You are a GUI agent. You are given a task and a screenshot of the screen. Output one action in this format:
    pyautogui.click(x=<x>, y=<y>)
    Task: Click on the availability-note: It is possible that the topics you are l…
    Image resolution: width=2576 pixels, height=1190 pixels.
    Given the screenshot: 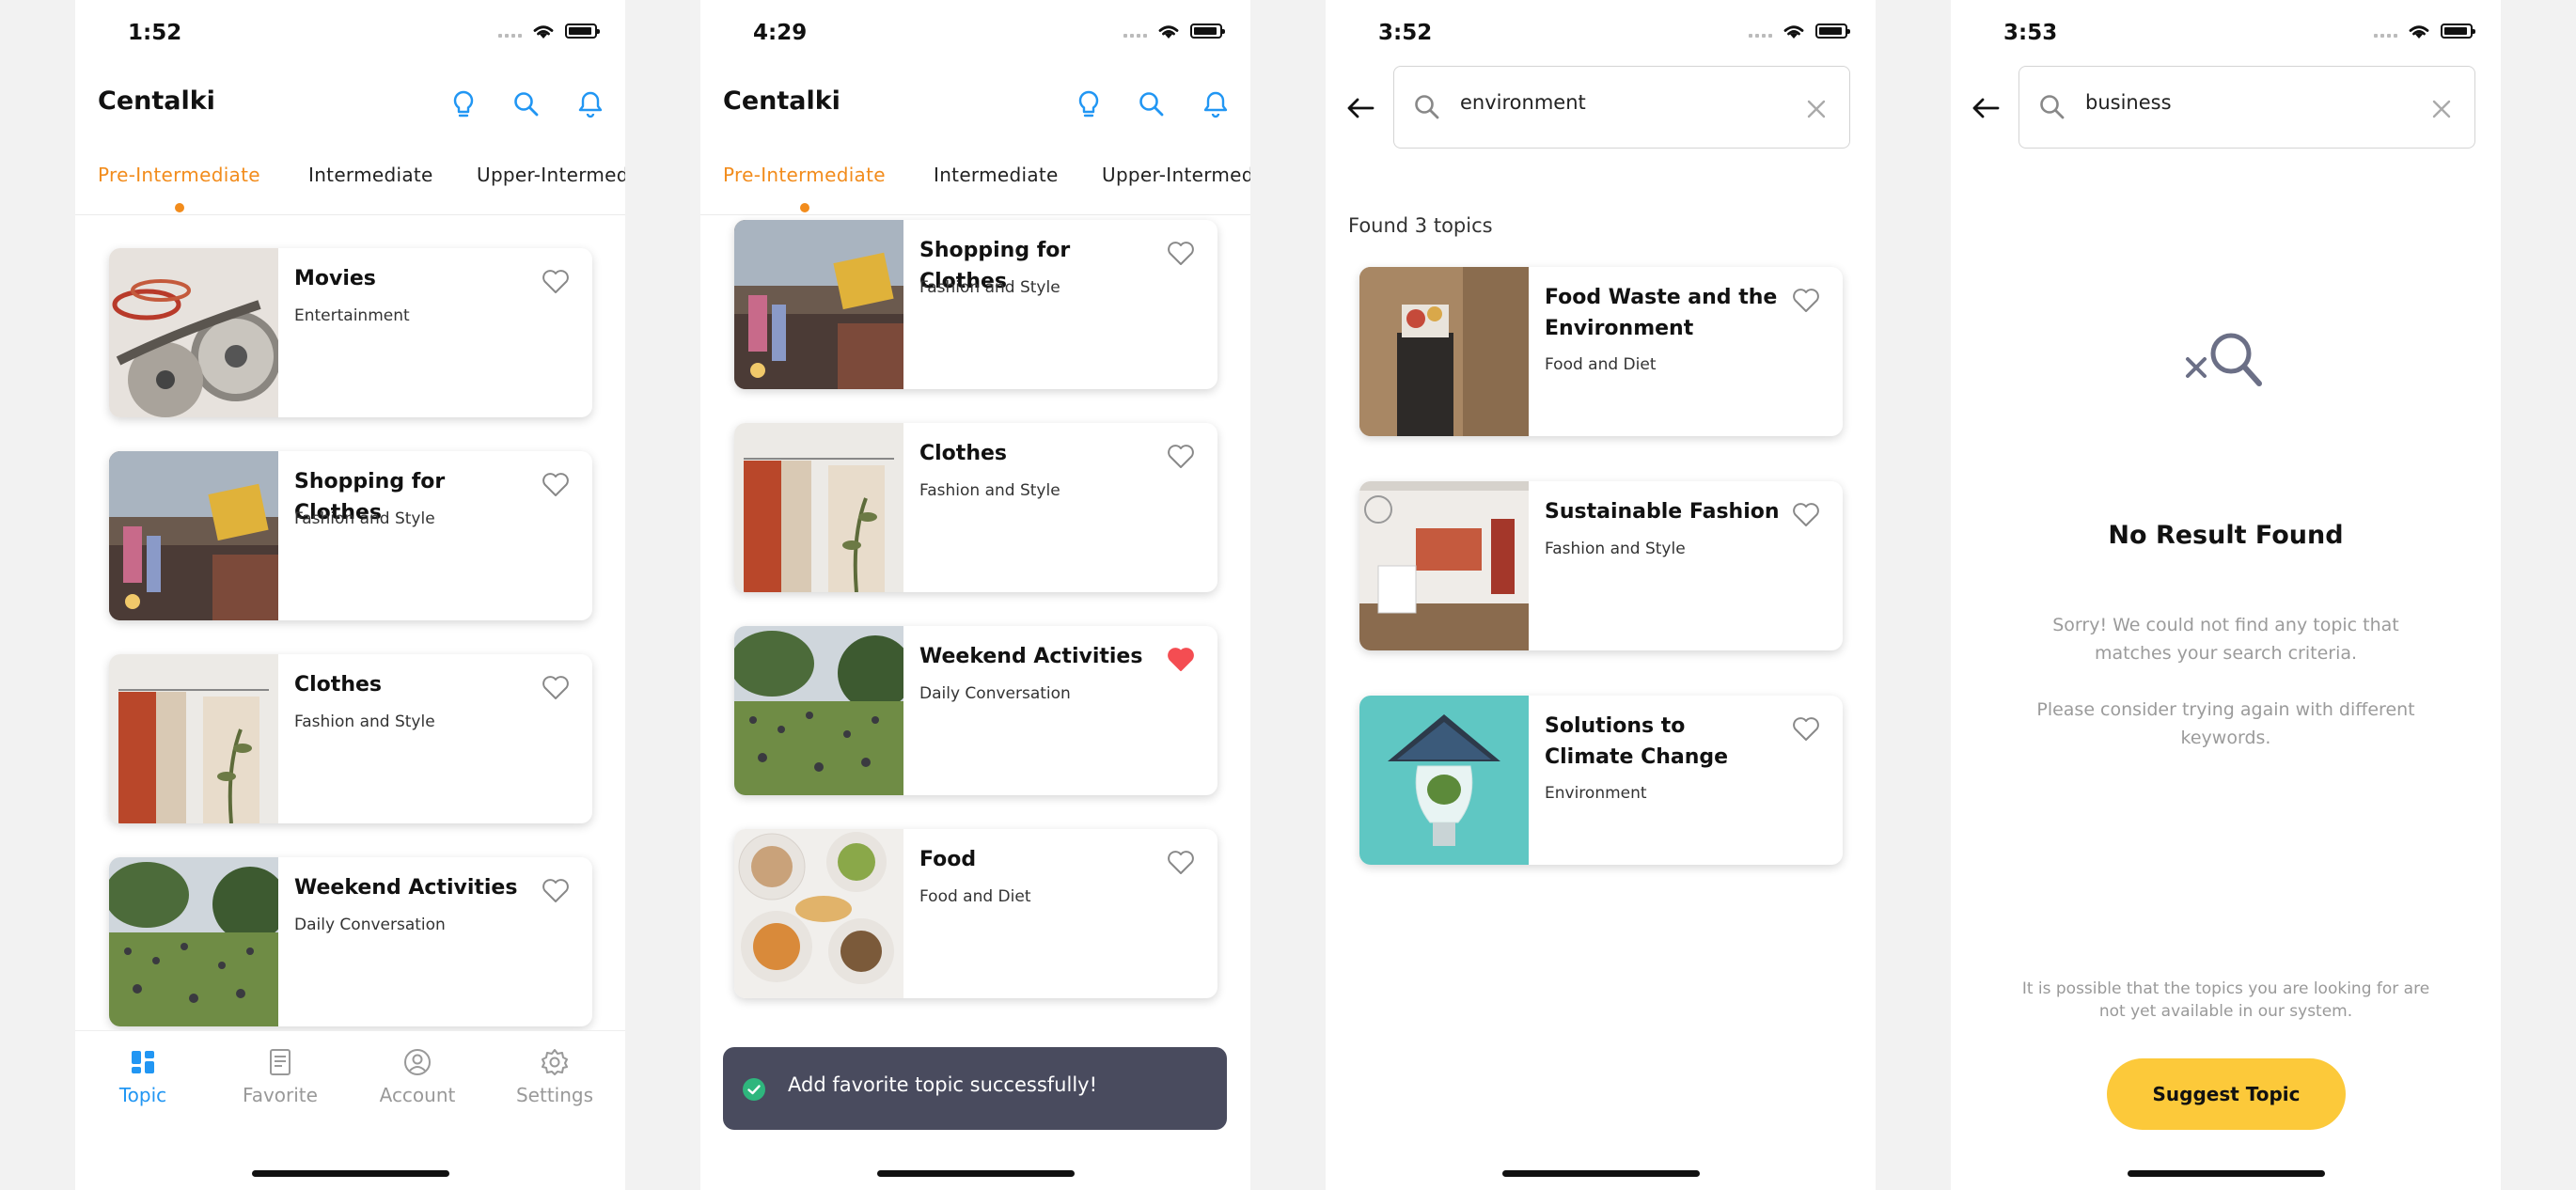 What is the action you would take?
    pyautogui.click(x=2226, y=1000)
    